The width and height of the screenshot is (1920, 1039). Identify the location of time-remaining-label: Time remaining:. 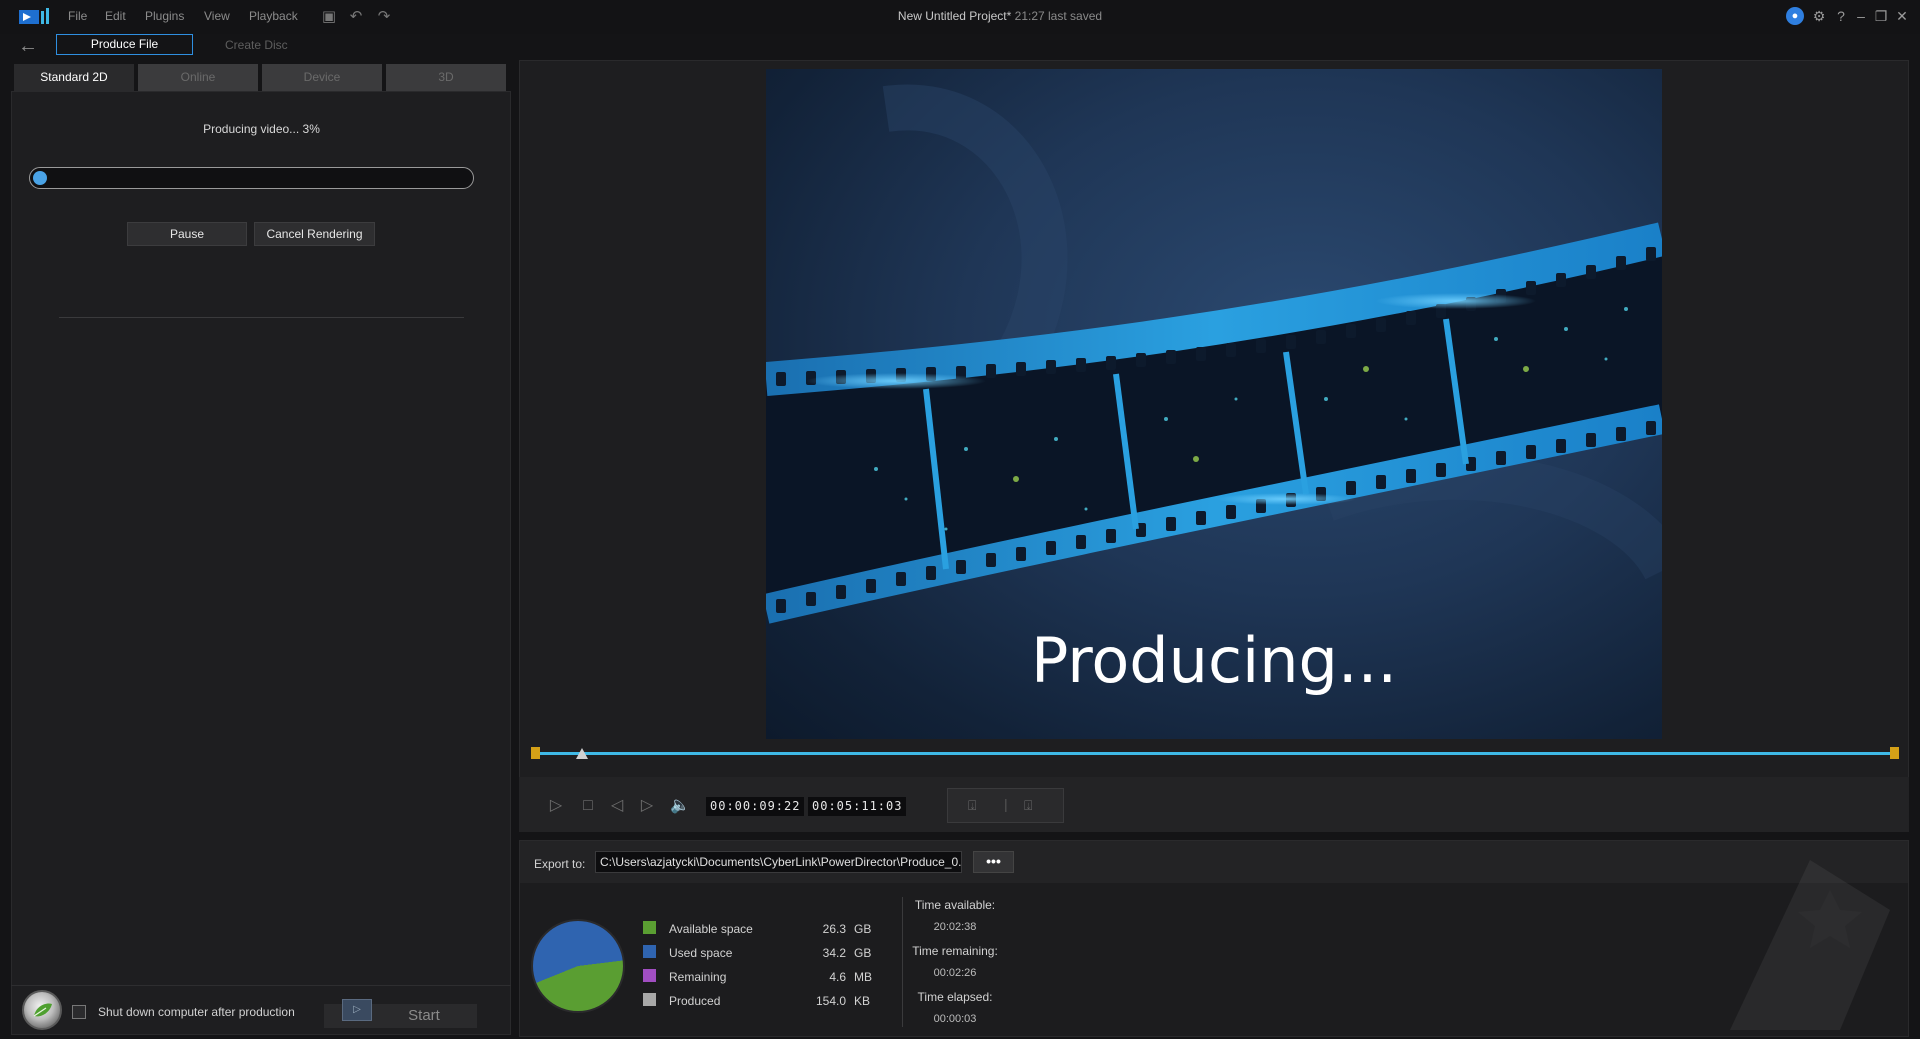
(955, 951).